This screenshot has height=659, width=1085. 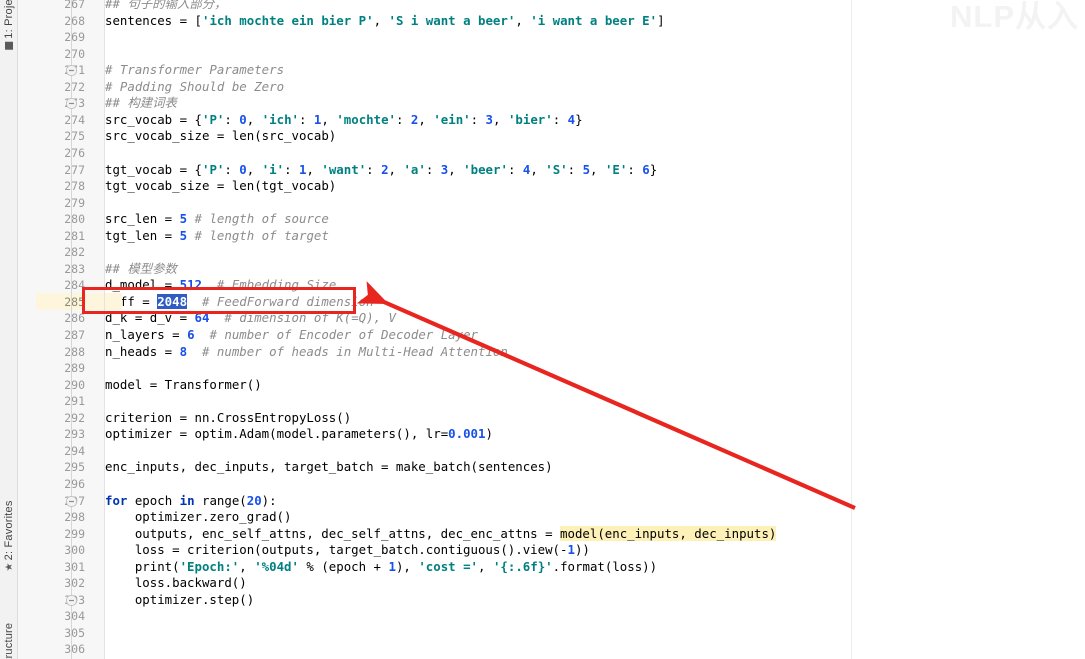 I want to click on line-number: 303, so click(x=61, y=600).